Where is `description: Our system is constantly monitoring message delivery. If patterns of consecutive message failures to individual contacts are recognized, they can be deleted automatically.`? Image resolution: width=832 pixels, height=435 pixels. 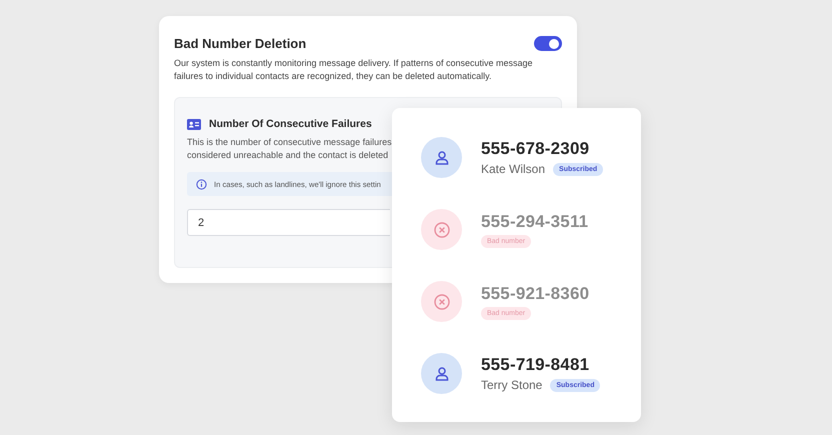 description: Our system is constantly monitoring message delivery. If patterns of consecutive message failures to individual contacts are recognized, they can be deleted automatically. is located at coordinates (354, 70).